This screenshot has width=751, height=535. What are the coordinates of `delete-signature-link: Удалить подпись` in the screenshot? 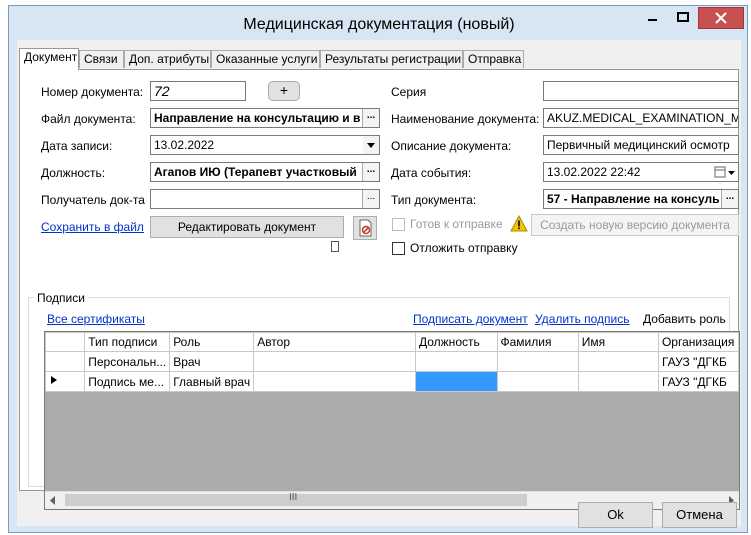 It's located at (582, 319).